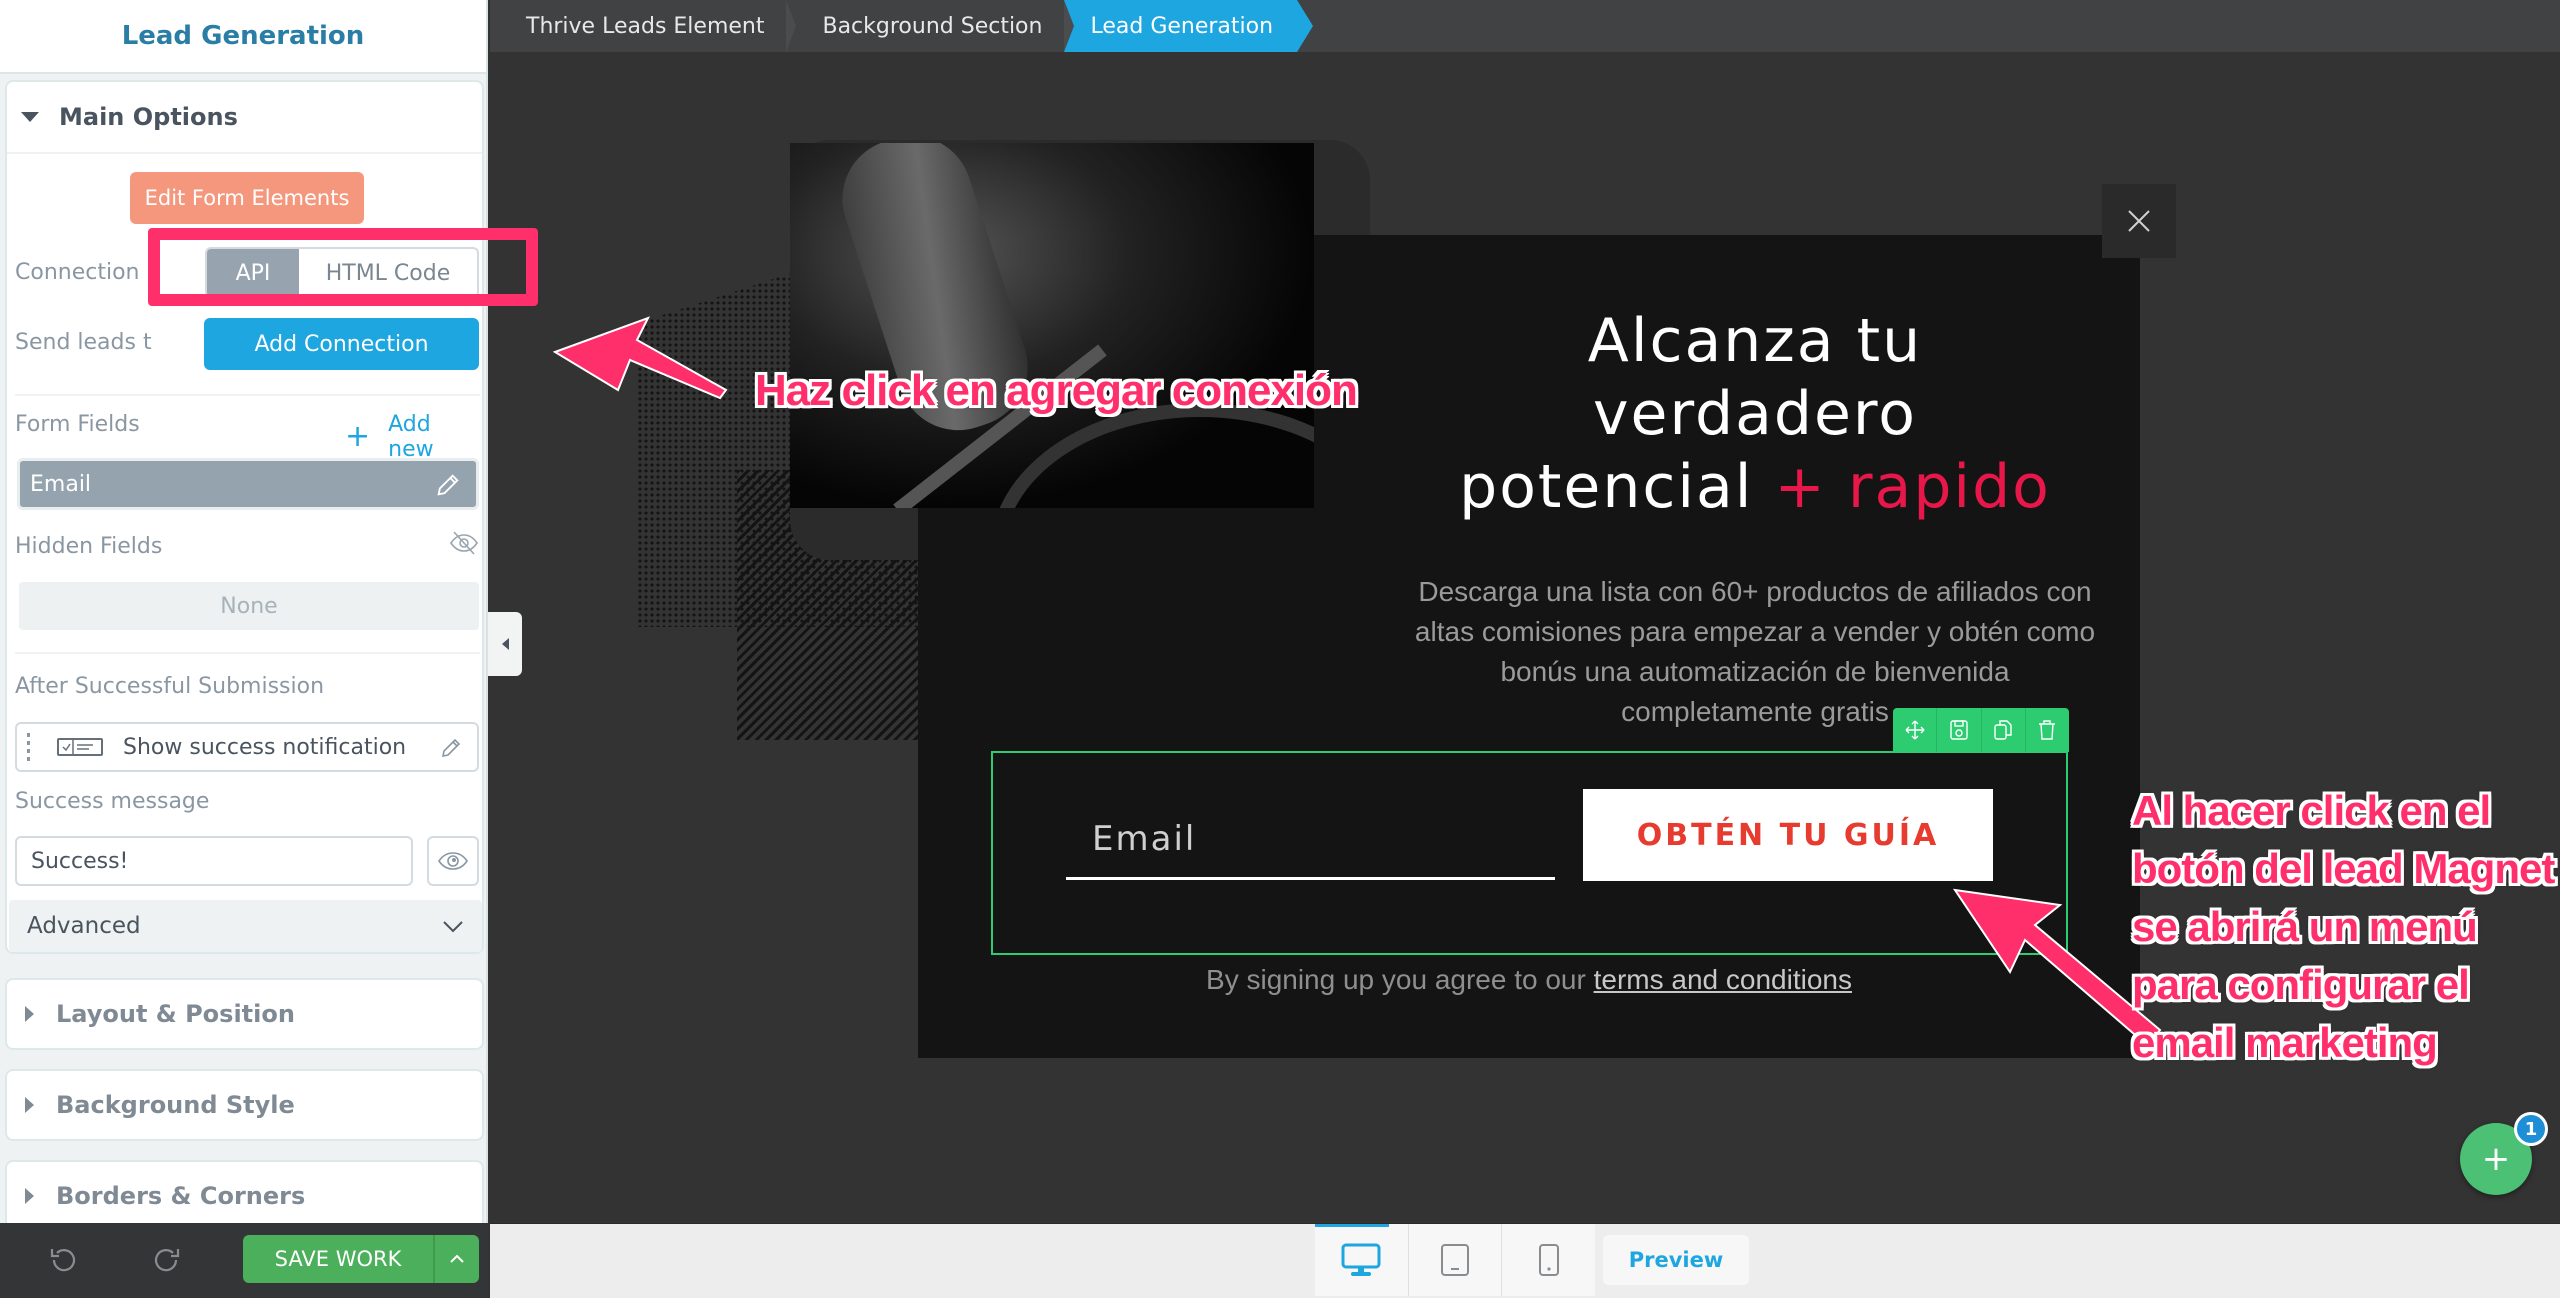 This screenshot has width=2560, height=1298. I want to click on chevron-down-icon, so click(453, 927).